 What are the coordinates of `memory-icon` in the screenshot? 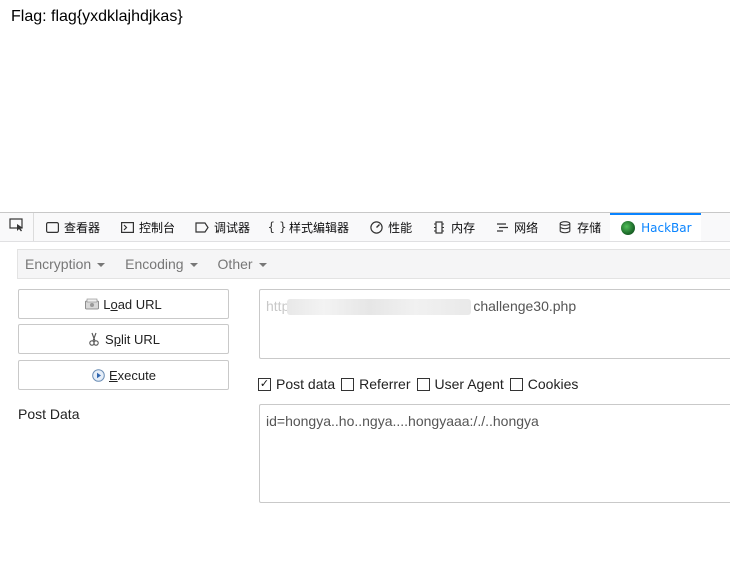 It's located at (439, 227).